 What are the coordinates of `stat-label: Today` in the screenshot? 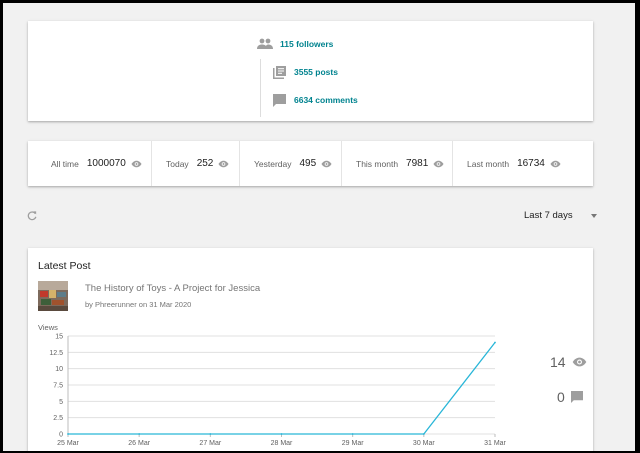 It's located at (177, 163).